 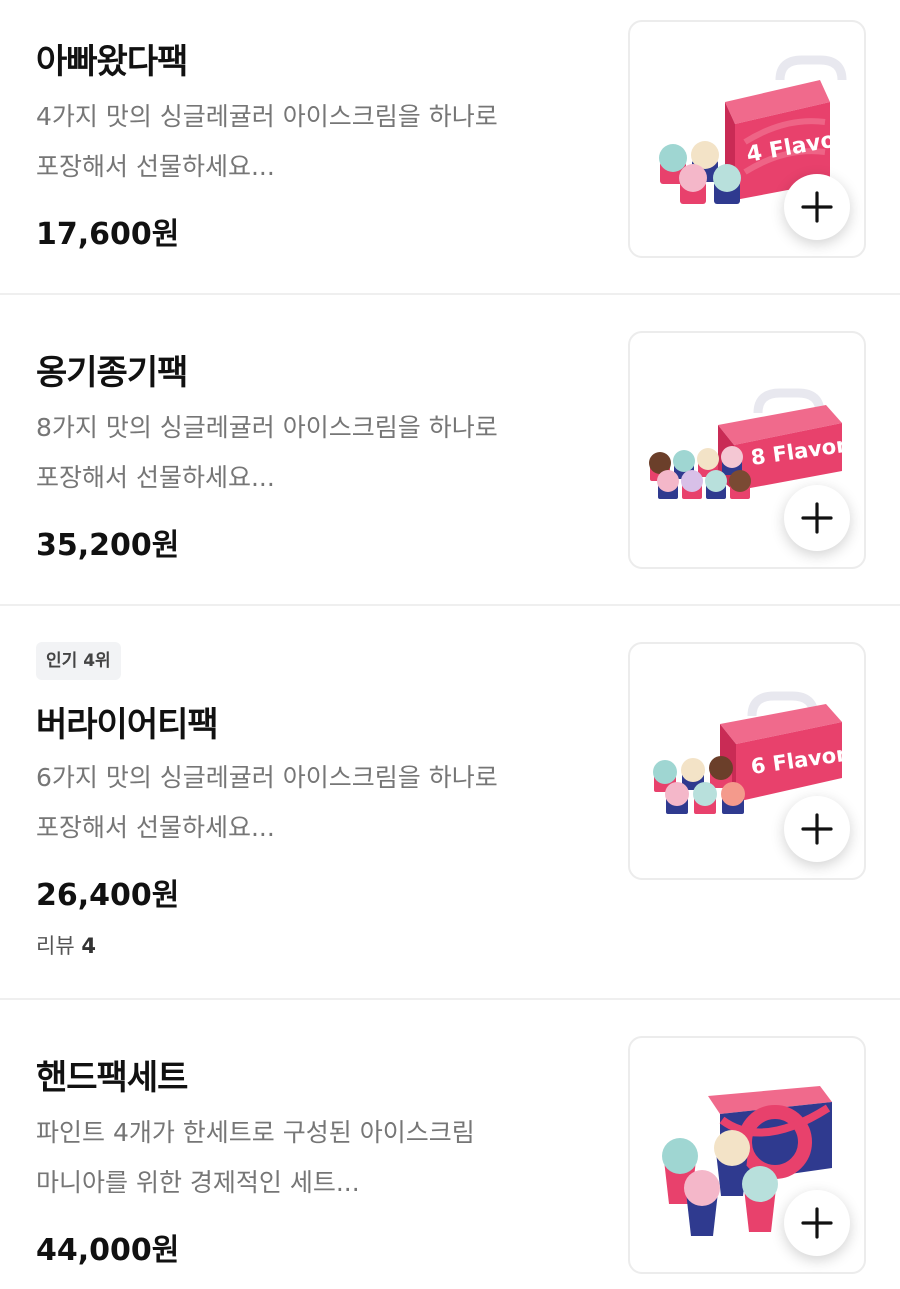 I want to click on product-thumbnail, so click(x=747, y=1155).